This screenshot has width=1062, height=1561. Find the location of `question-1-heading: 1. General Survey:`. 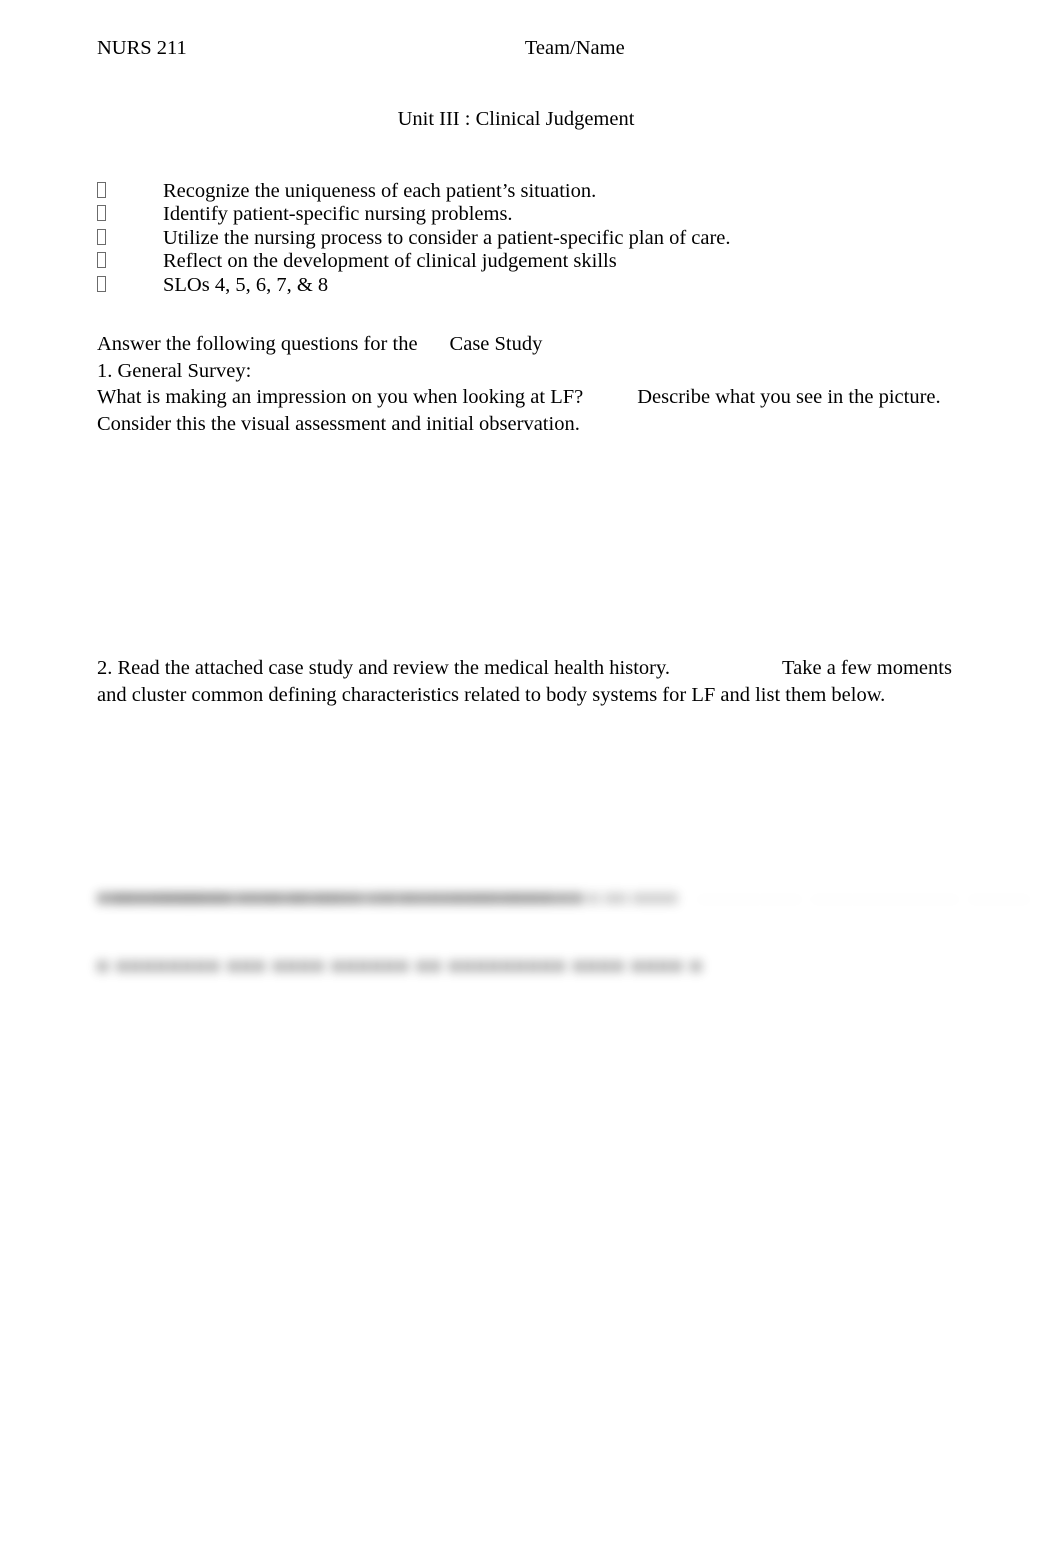

question-1-heading: 1. General Survey: is located at coordinates (174, 371).